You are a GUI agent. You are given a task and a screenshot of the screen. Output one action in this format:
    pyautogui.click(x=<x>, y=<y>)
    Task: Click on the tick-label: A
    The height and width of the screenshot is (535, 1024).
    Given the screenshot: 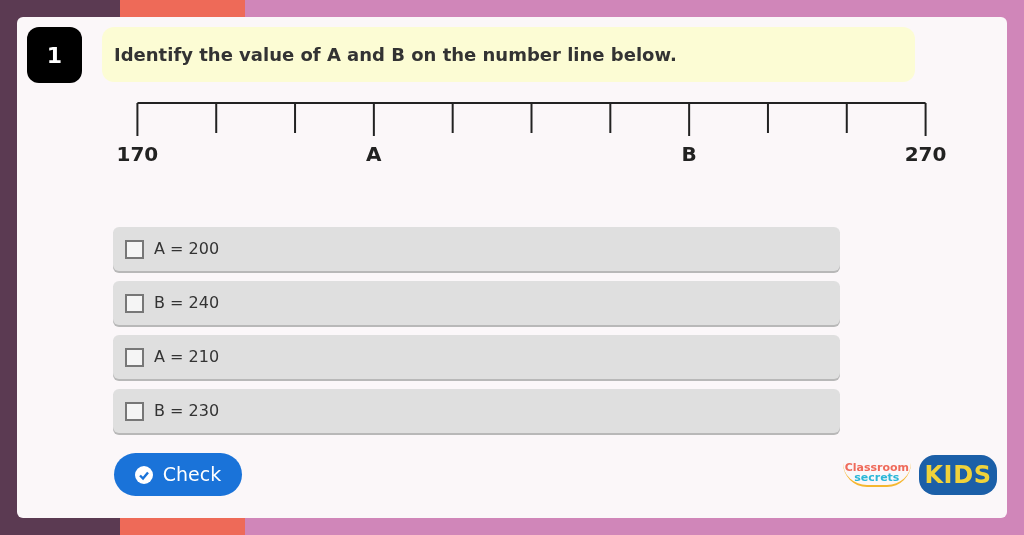 What is the action you would take?
    pyautogui.click(x=374, y=154)
    